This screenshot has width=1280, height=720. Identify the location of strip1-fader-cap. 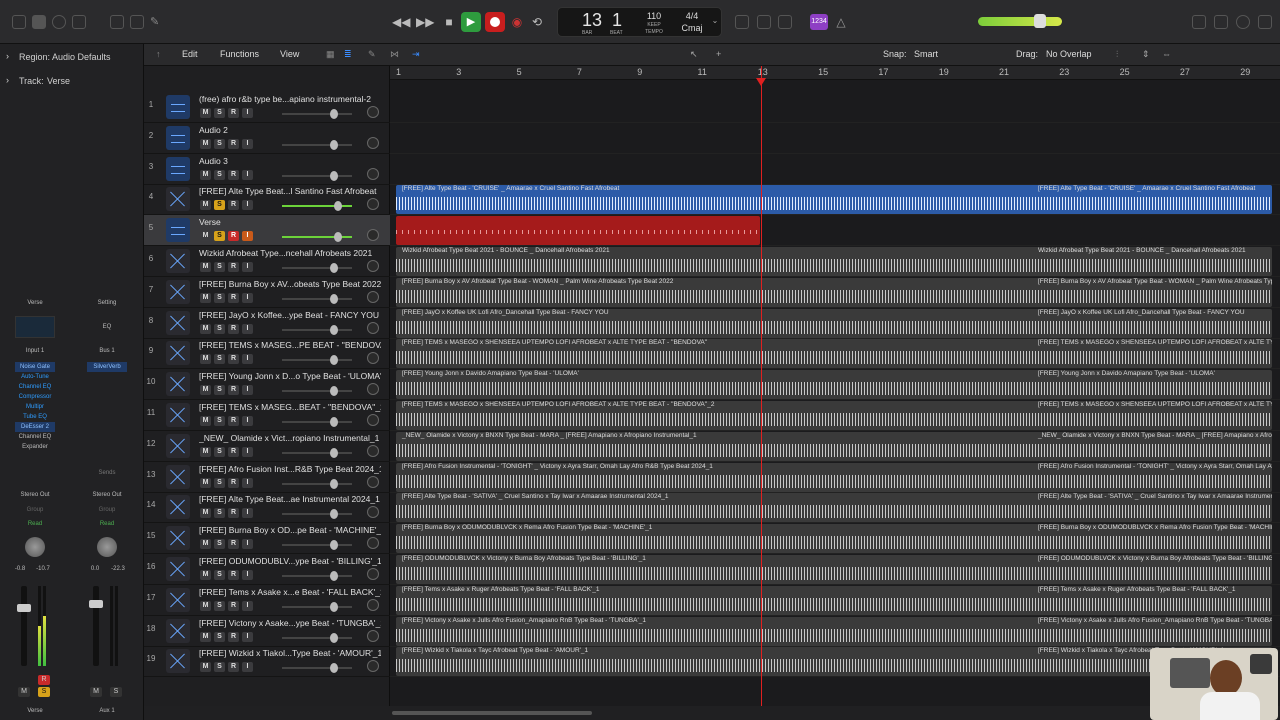
(24, 608).